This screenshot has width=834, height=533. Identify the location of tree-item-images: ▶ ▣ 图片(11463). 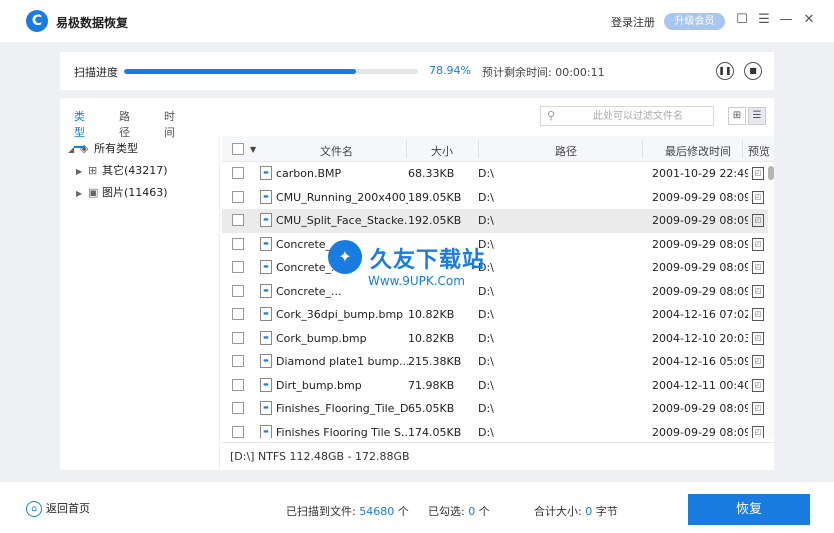
(122, 192).